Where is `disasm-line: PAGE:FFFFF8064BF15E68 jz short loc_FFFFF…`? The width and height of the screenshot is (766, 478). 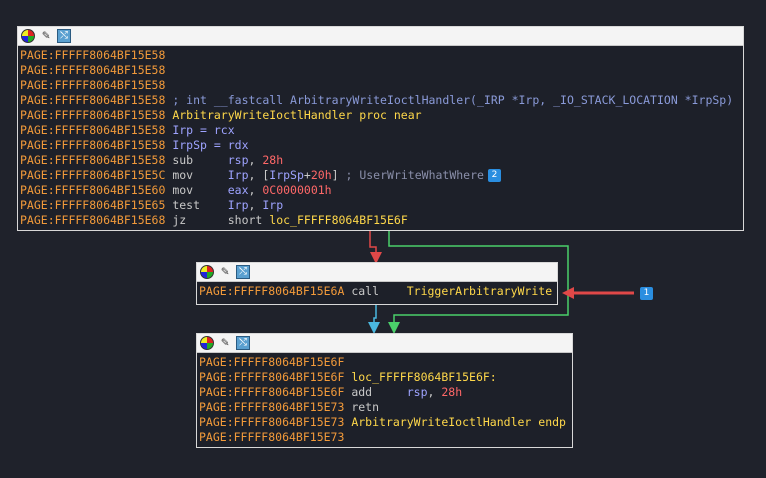 disasm-line: PAGE:FFFFF8064BF15E68 jz short loc_FFFFF… is located at coordinates (381, 220).